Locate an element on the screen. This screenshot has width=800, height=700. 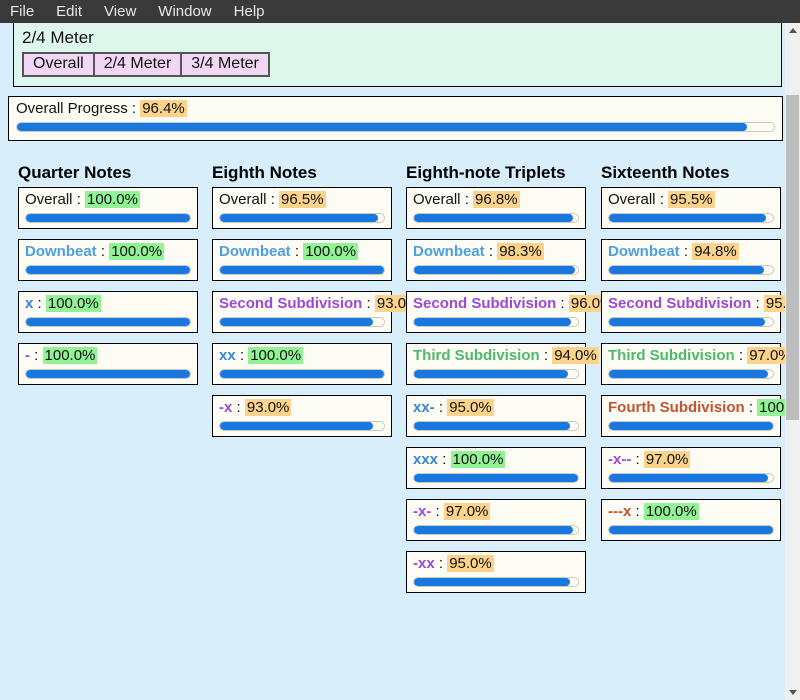
menu-item-edit: Edit is located at coordinates (69, 11).